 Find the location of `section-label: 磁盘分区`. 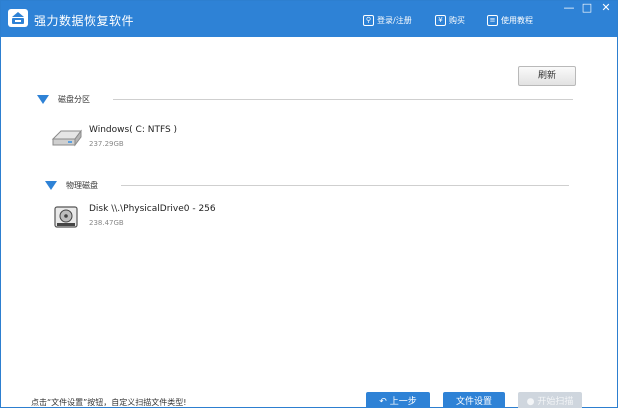

section-label: 磁盘分区 is located at coordinates (74, 99).